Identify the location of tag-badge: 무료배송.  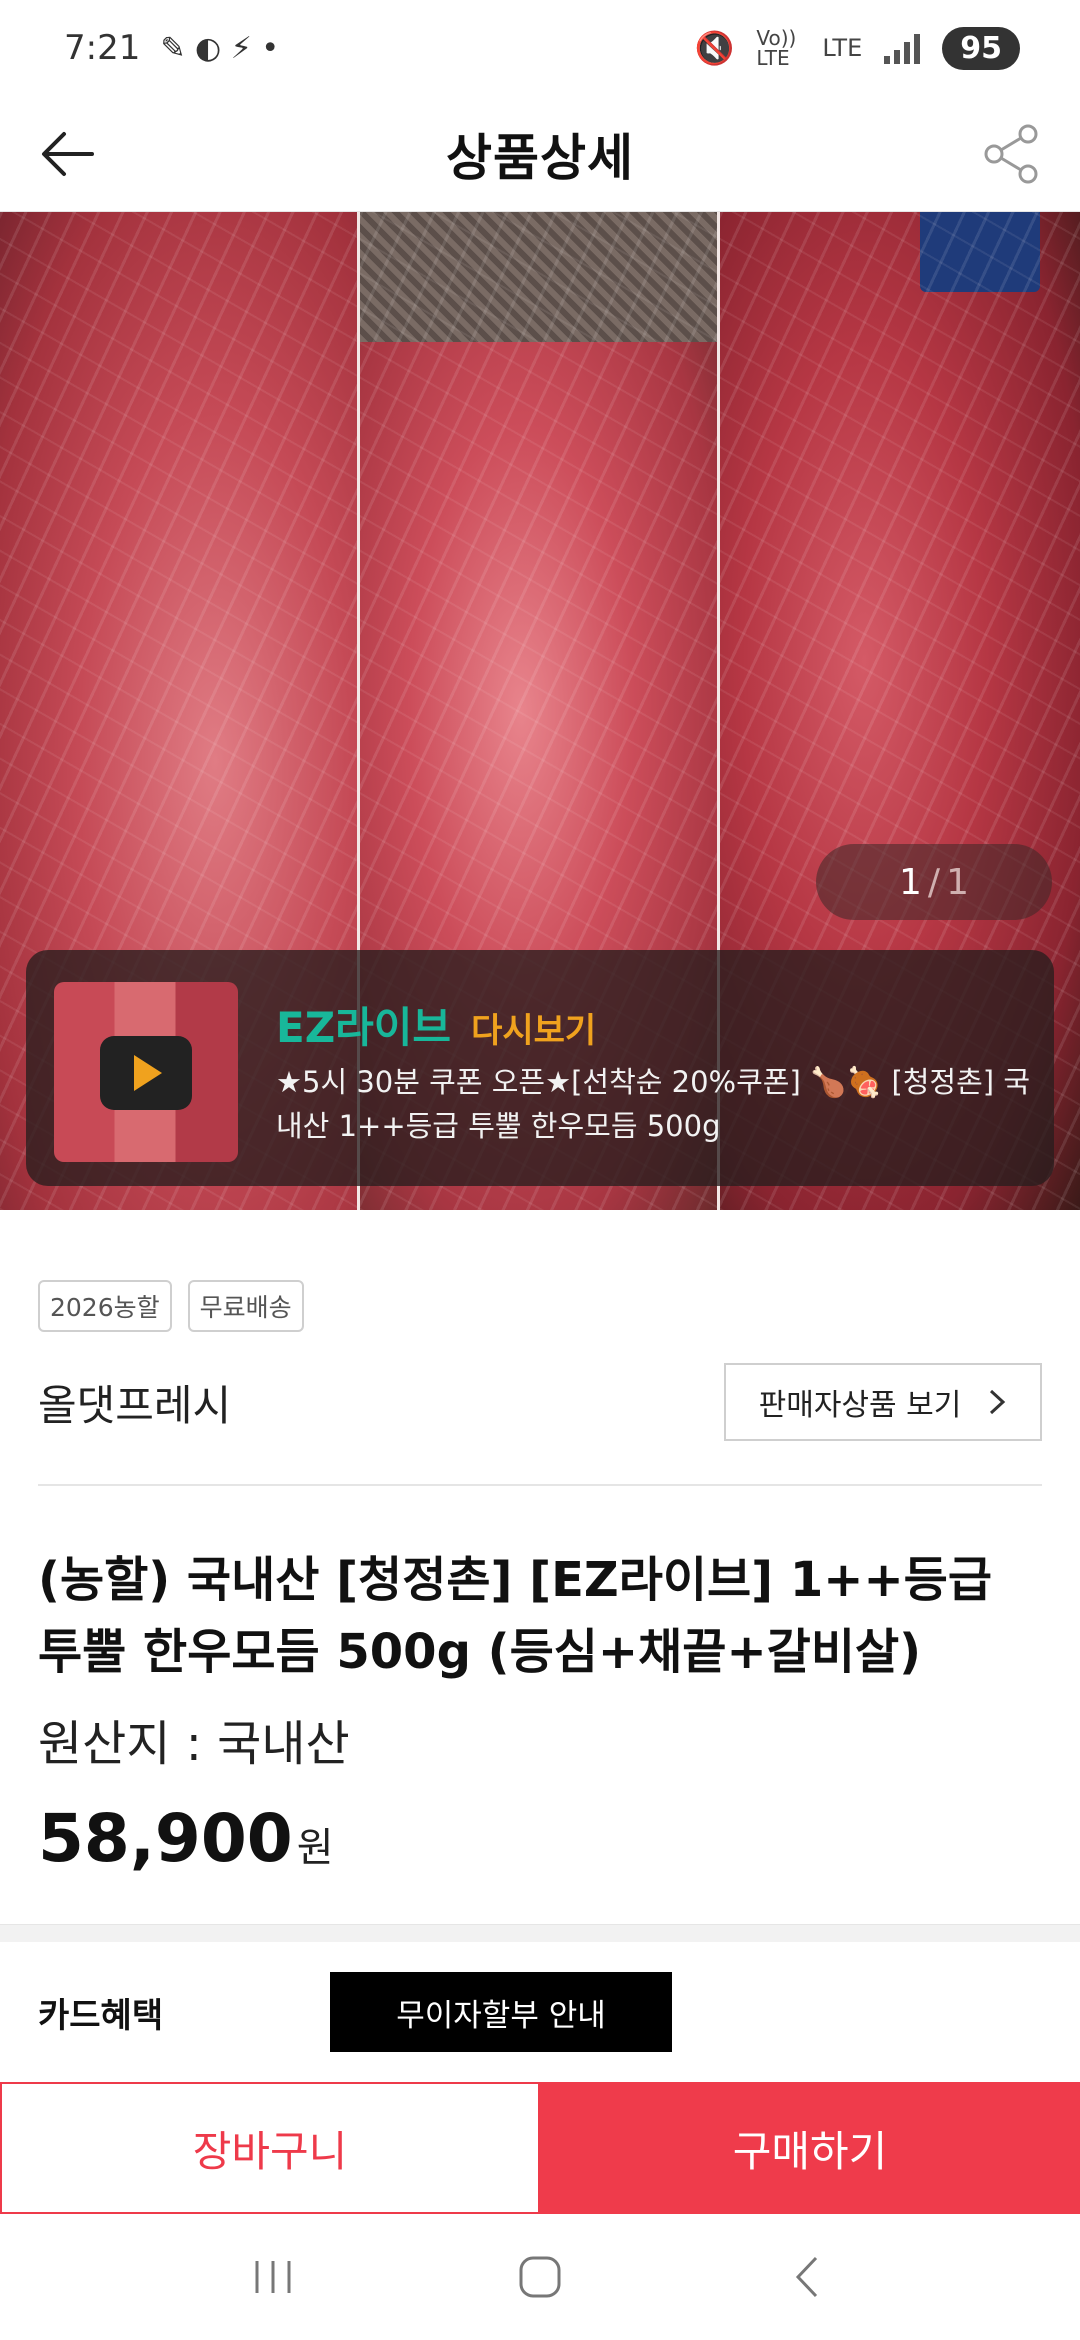
(245, 1306).